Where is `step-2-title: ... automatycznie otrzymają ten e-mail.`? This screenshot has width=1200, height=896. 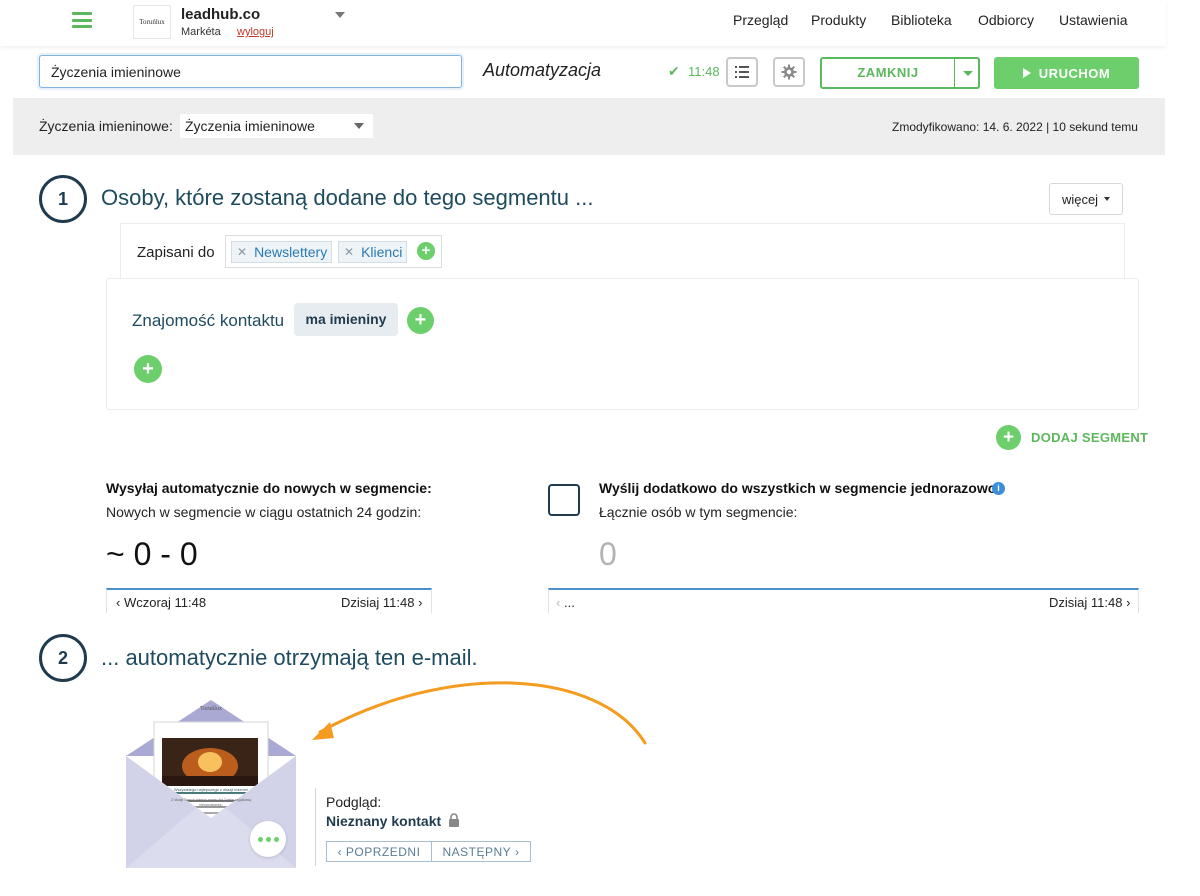
step-2-title: ... automatycznie otrzymają ten e-mail. is located at coordinates (289, 657).